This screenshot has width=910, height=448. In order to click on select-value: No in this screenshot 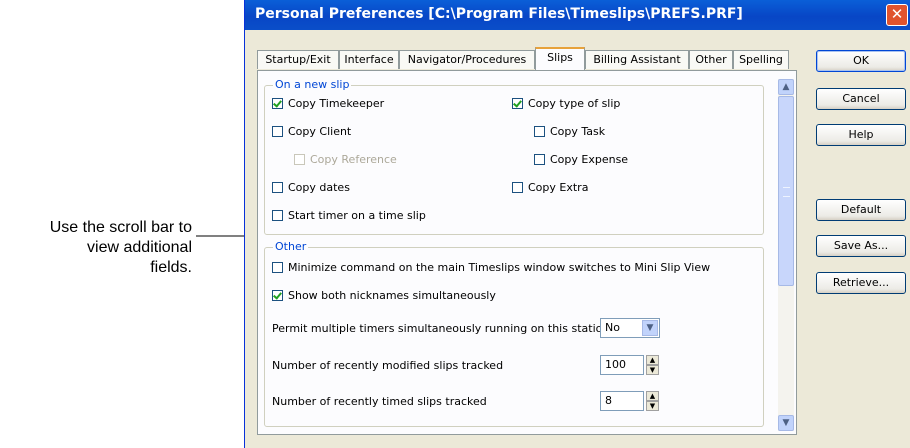, I will do `click(612, 327)`.